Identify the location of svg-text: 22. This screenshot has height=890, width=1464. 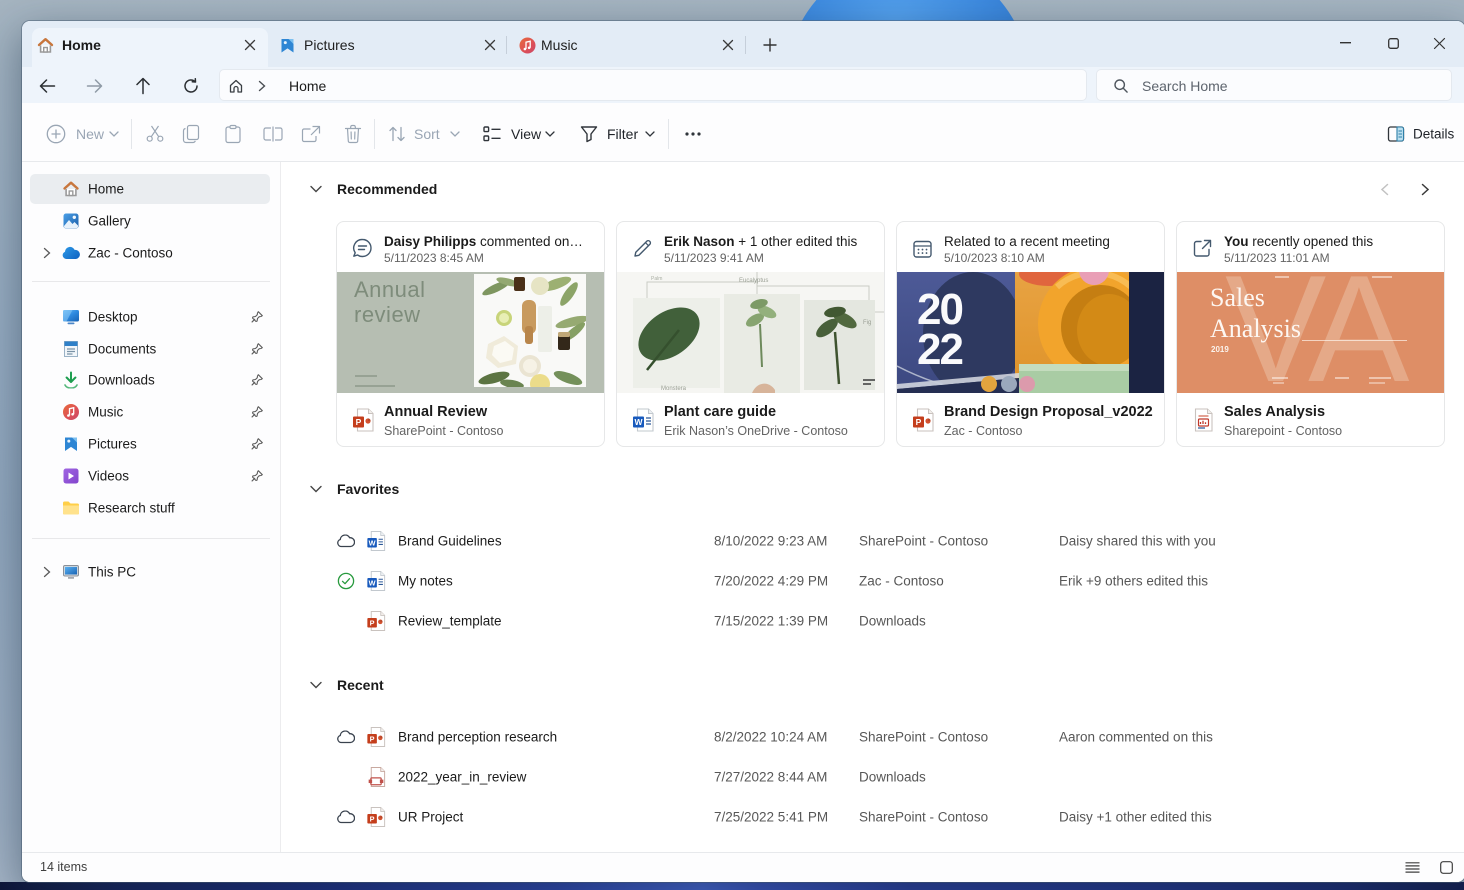
(939, 349).